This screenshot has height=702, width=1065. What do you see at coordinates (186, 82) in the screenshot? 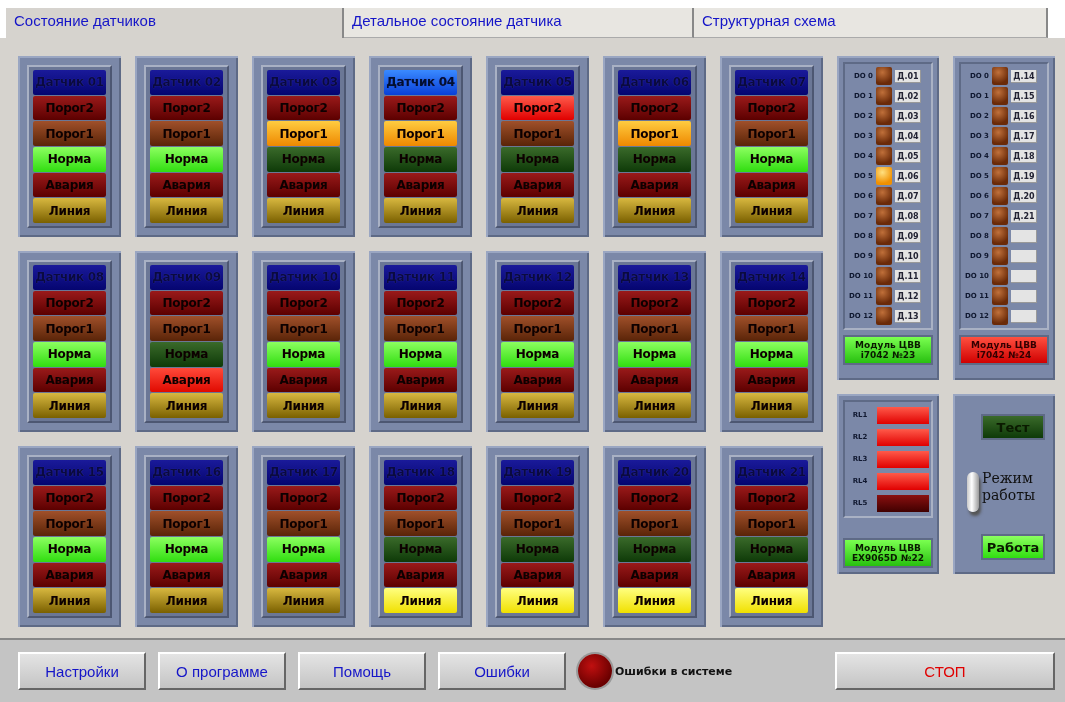
I see `sensor-title-lamp: Датчик 02` at bounding box center [186, 82].